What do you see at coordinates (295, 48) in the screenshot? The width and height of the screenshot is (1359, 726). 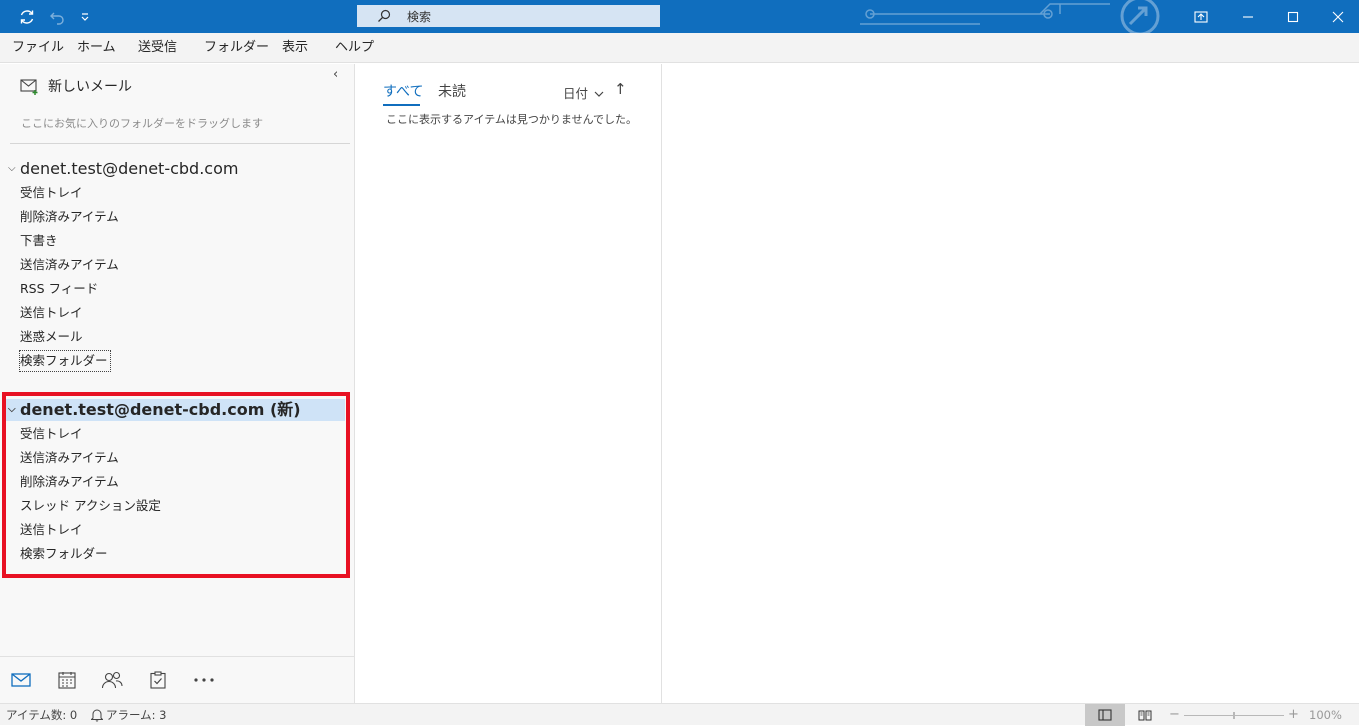 I see `menu-view: 表示` at bounding box center [295, 48].